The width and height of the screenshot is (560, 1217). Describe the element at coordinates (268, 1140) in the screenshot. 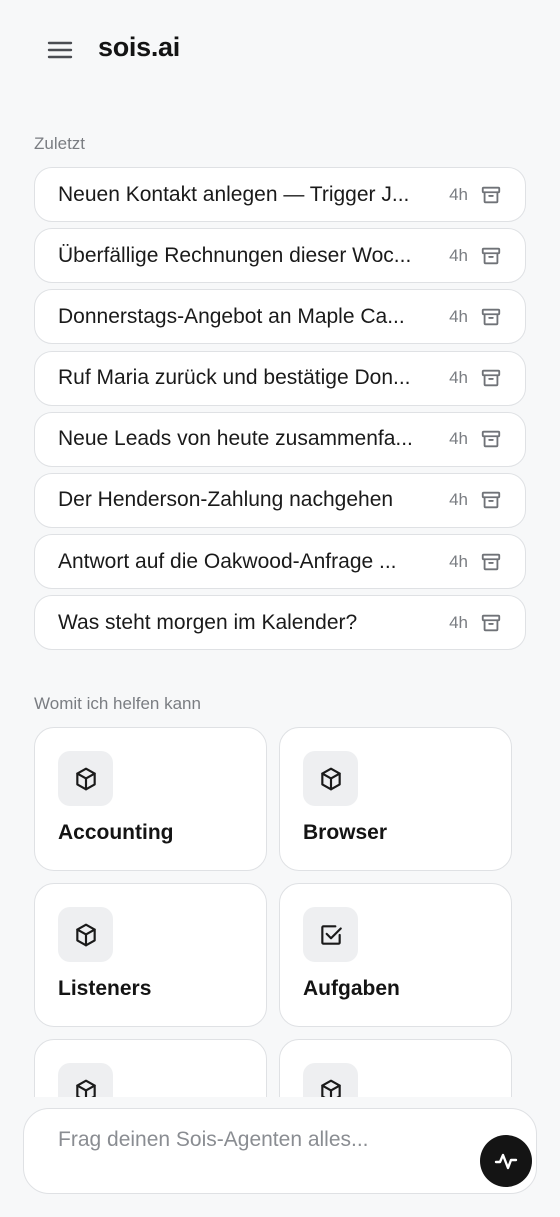

I see `prompt-input` at that location.